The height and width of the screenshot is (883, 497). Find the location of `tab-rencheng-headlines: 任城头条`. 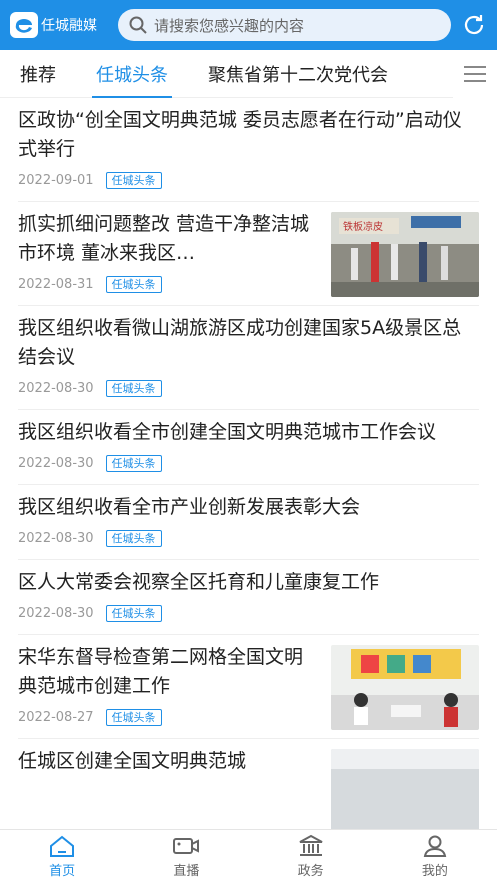

tab-rencheng-headlines: 任城头条 is located at coordinates (132, 74).